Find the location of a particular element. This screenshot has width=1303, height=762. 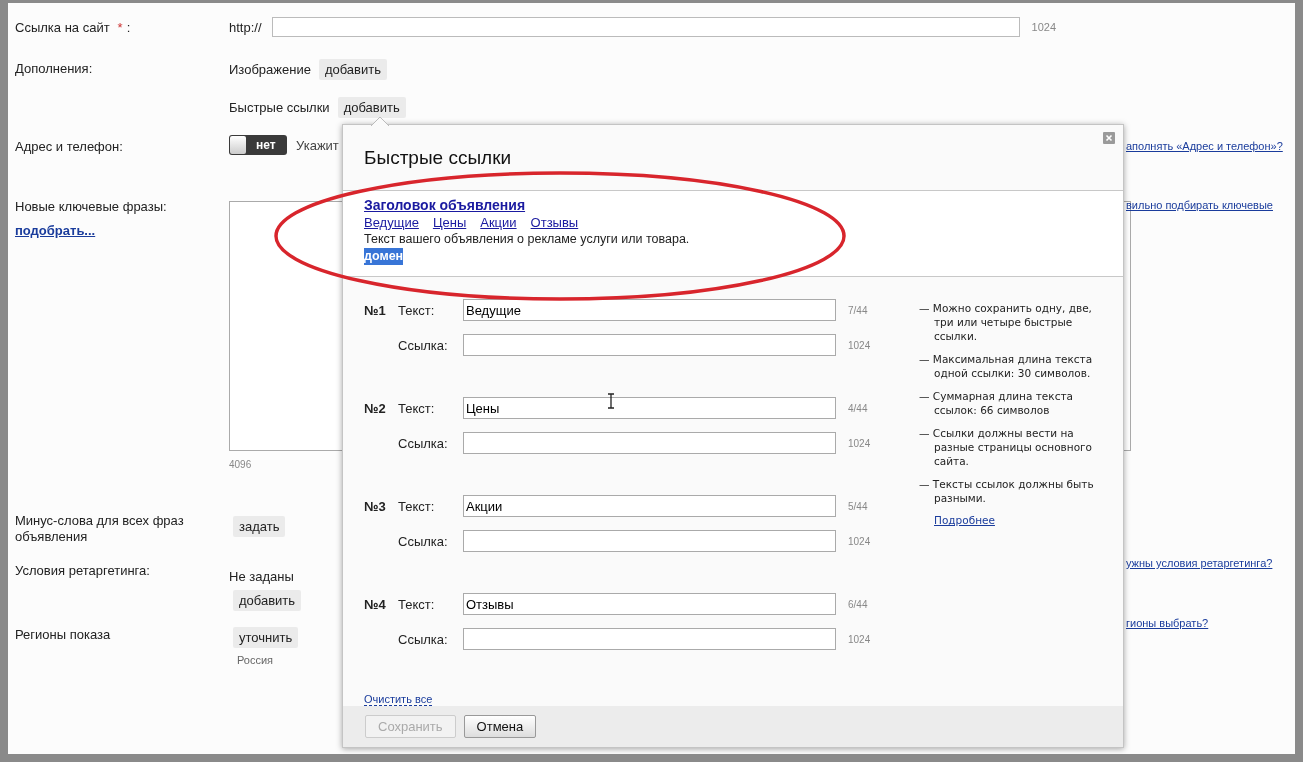

field-label: Регионы показа is located at coordinates (63, 634).